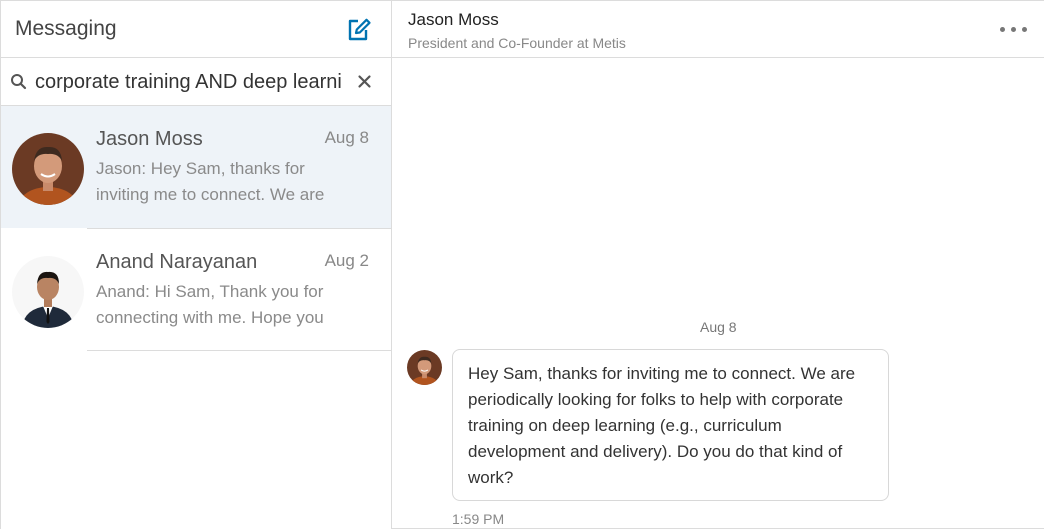 Image resolution: width=1044 pixels, height=529 pixels. What do you see at coordinates (346, 260) in the screenshot?
I see `conversation-date: Aug 2` at bounding box center [346, 260].